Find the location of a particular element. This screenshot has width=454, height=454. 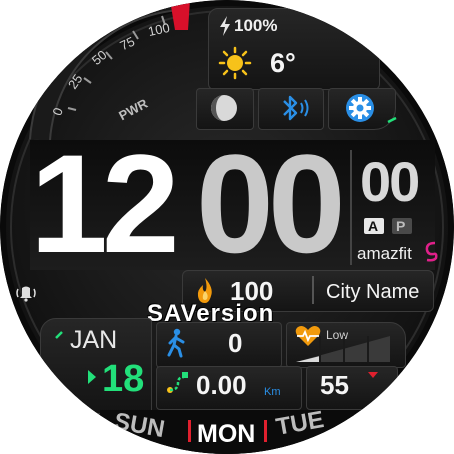

temperature-value: 6° is located at coordinates (283, 63).